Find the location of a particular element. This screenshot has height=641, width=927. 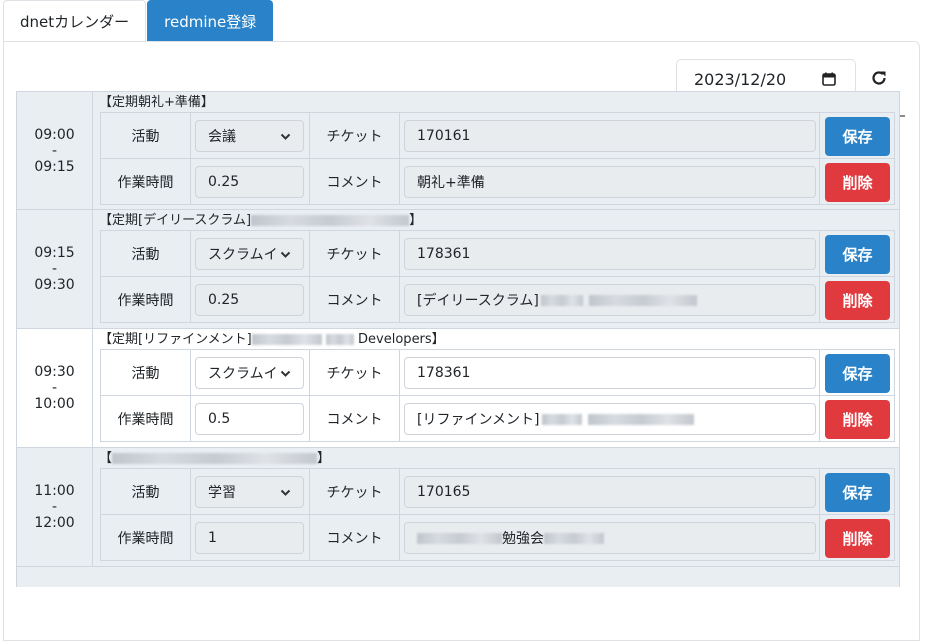

time-range: 09:00-09:15 is located at coordinates (55, 150).